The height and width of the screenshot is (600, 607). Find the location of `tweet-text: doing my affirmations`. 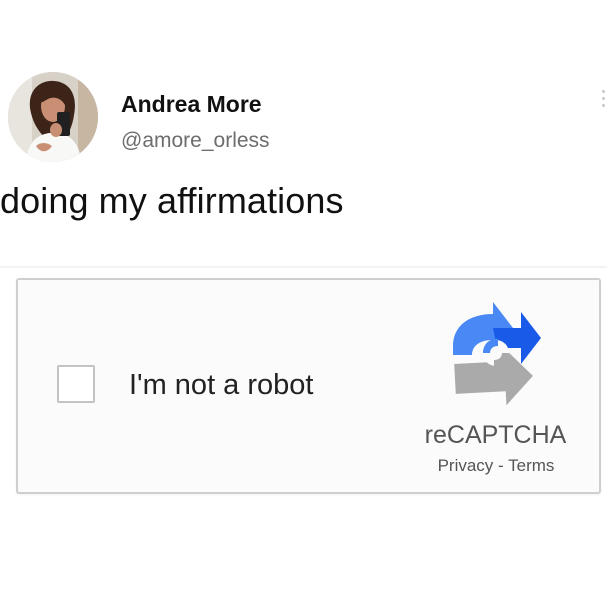

tweet-text: doing my affirmations is located at coordinates (172, 200).